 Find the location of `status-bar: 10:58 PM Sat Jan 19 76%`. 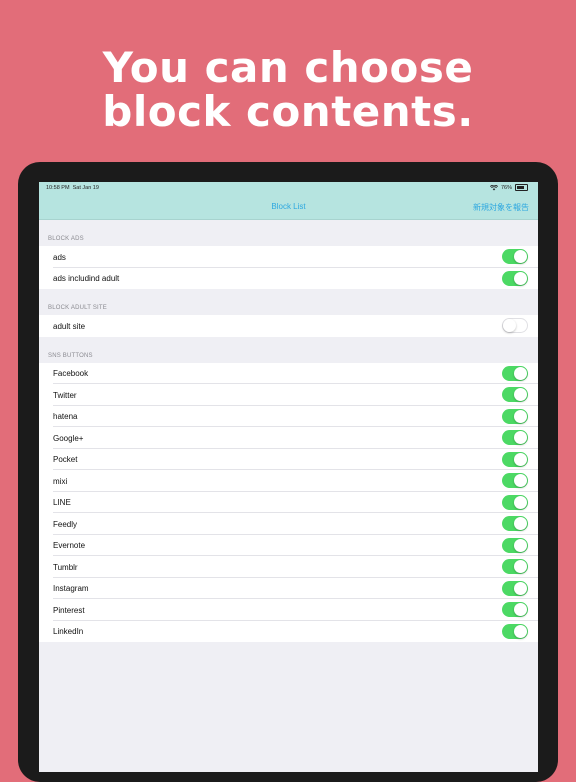

status-bar: 10:58 PM Sat Jan 19 76% is located at coordinates (288, 188).